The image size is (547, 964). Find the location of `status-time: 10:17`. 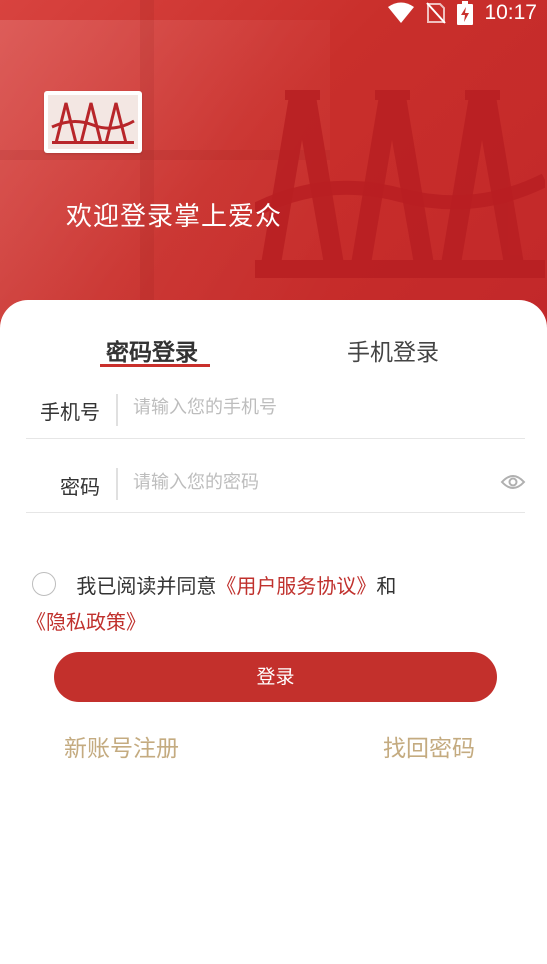

status-time: 10:17 is located at coordinates (510, 12).